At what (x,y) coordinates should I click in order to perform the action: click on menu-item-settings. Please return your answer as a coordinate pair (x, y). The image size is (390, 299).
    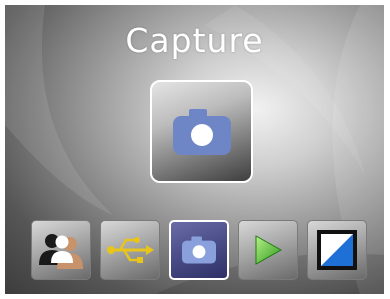
    Looking at the image, I should click on (337, 250).